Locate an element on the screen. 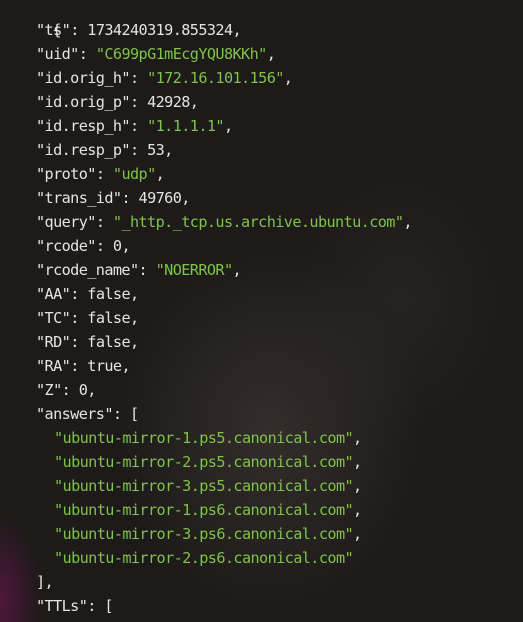 This screenshot has width=523, height=622. field-value: 49760 is located at coordinates (160, 198).